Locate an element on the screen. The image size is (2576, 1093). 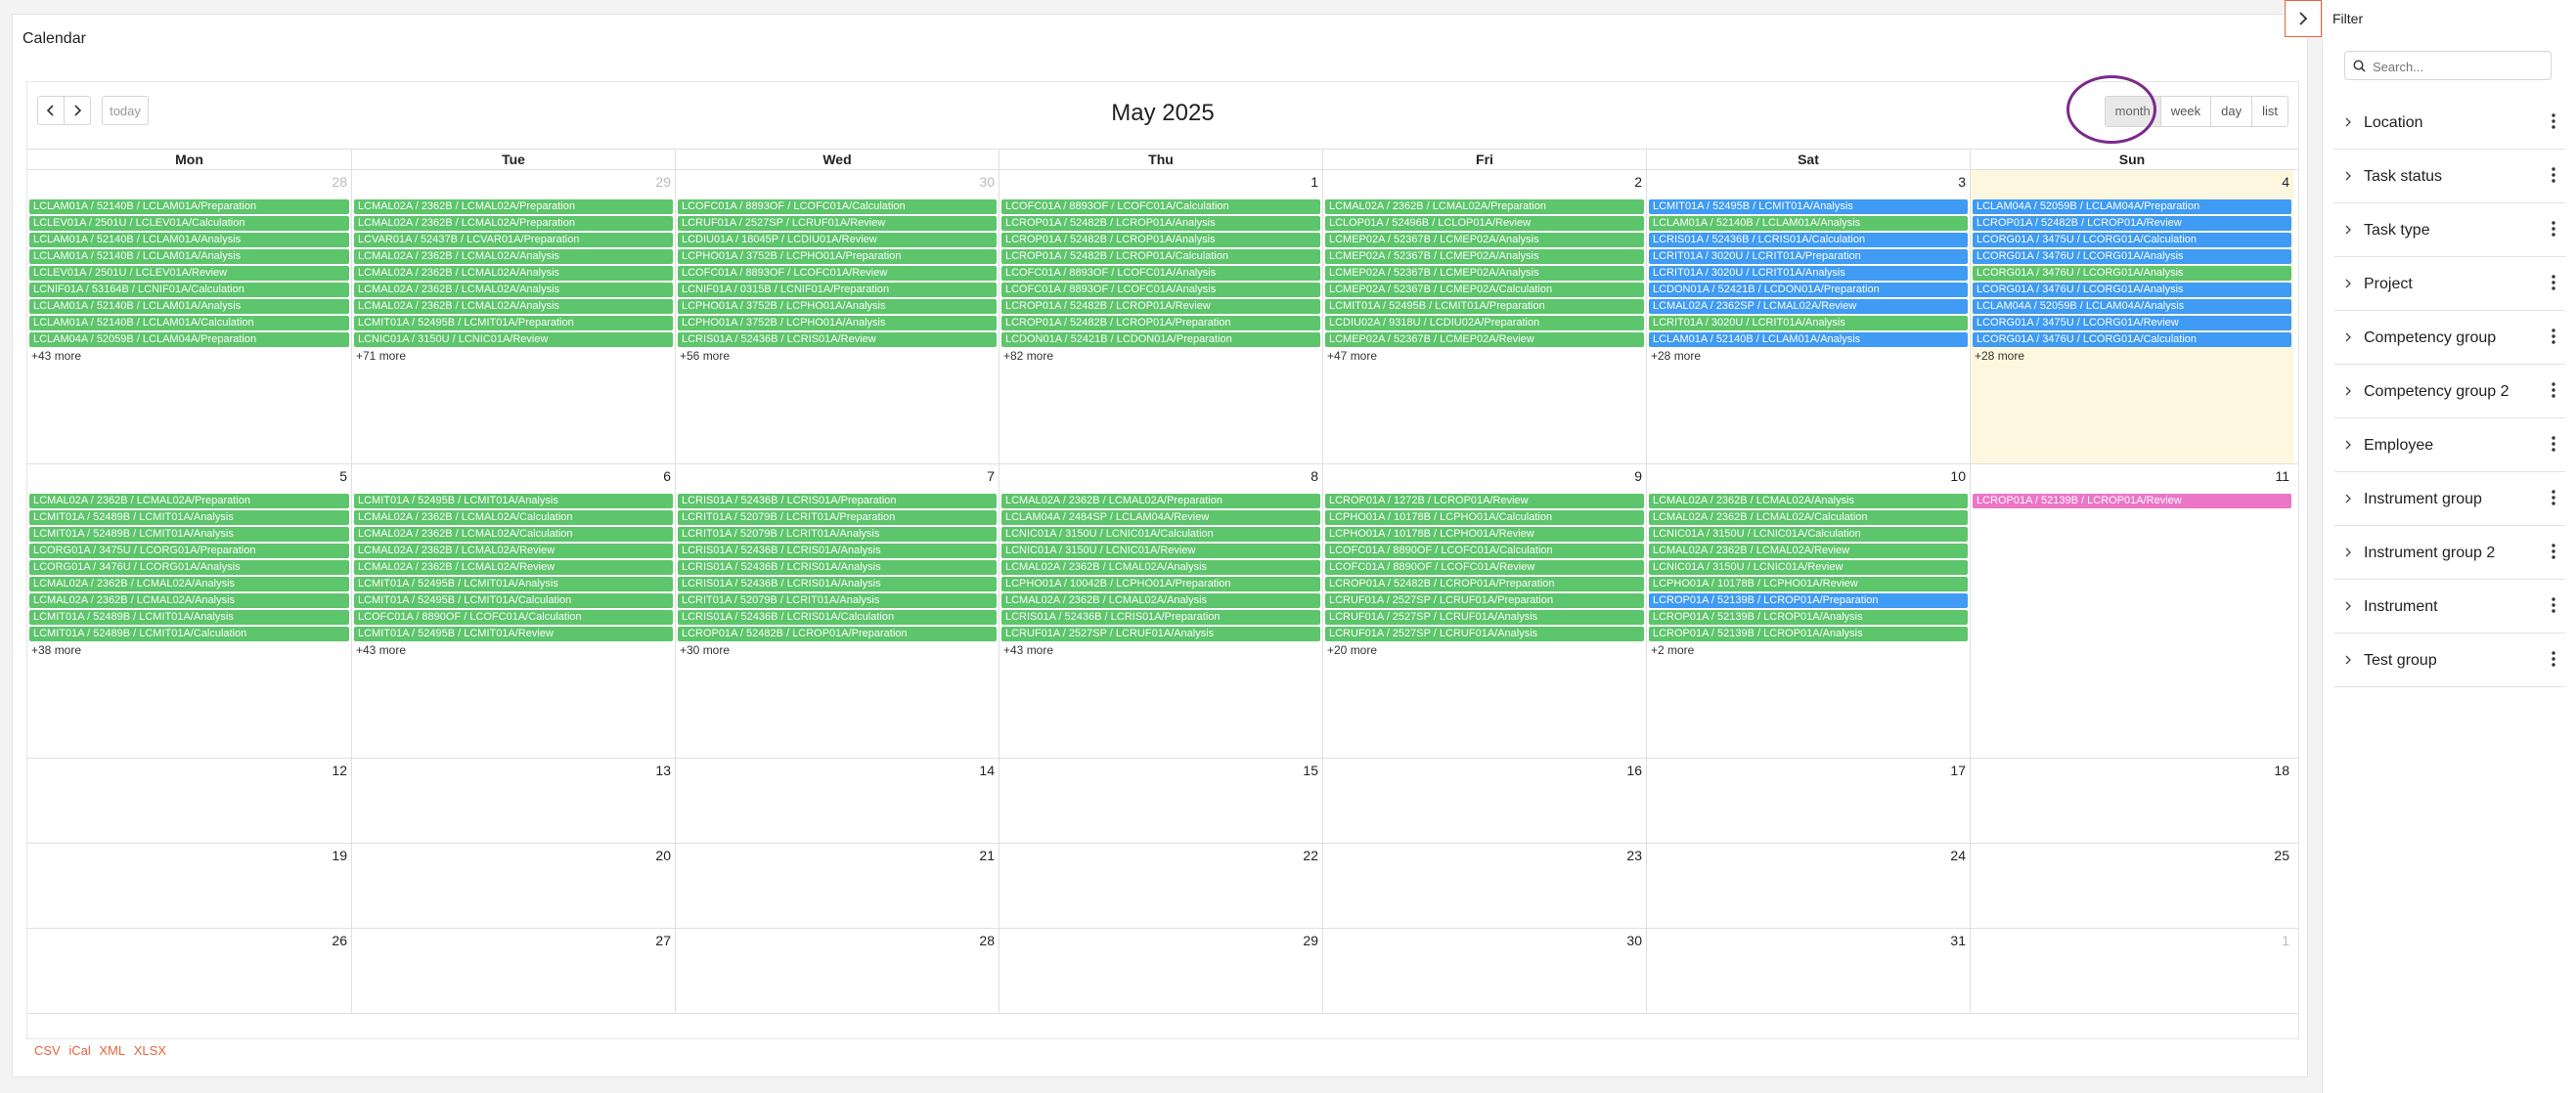
calendar-event: LCPHO01A / 10178B / LCPHO01A/Review is located at coordinates (1484, 534).